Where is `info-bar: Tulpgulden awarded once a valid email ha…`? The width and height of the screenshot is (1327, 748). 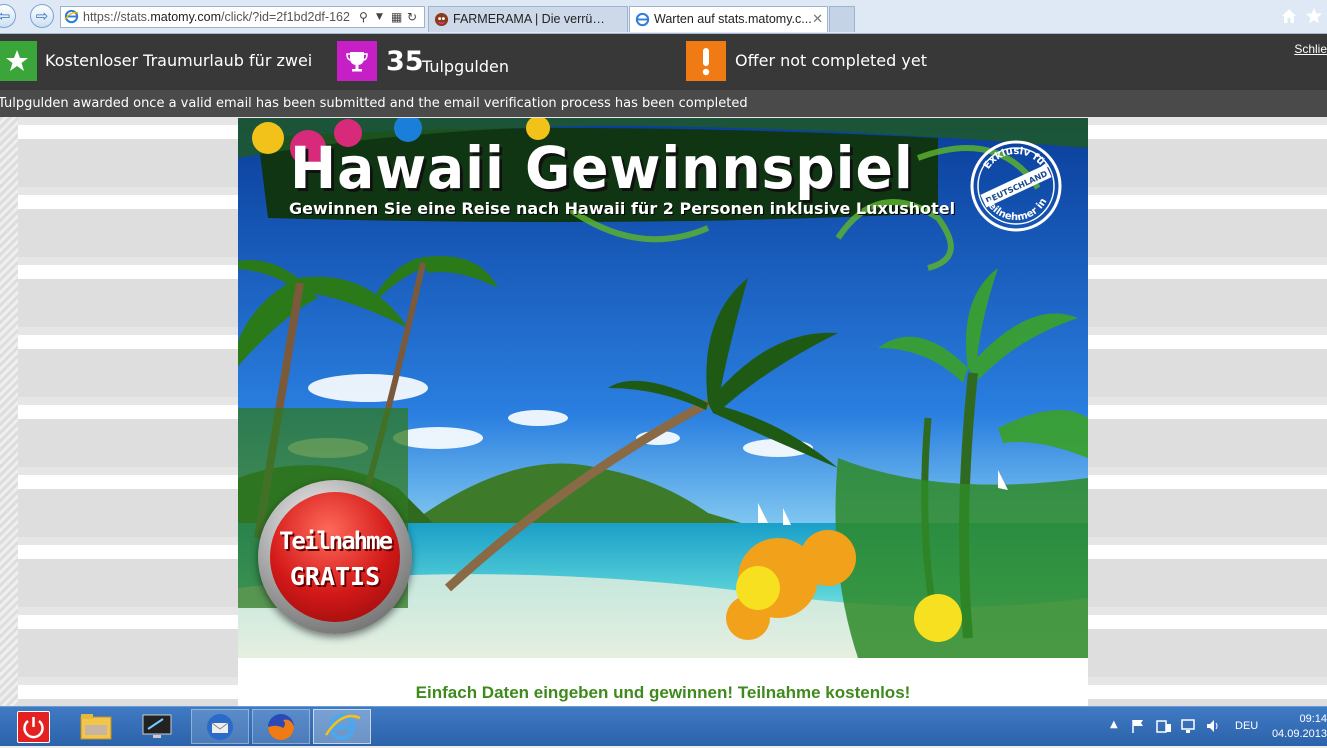 info-bar: Tulpgulden awarded once a valid email ha… is located at coordinates (663, 103).